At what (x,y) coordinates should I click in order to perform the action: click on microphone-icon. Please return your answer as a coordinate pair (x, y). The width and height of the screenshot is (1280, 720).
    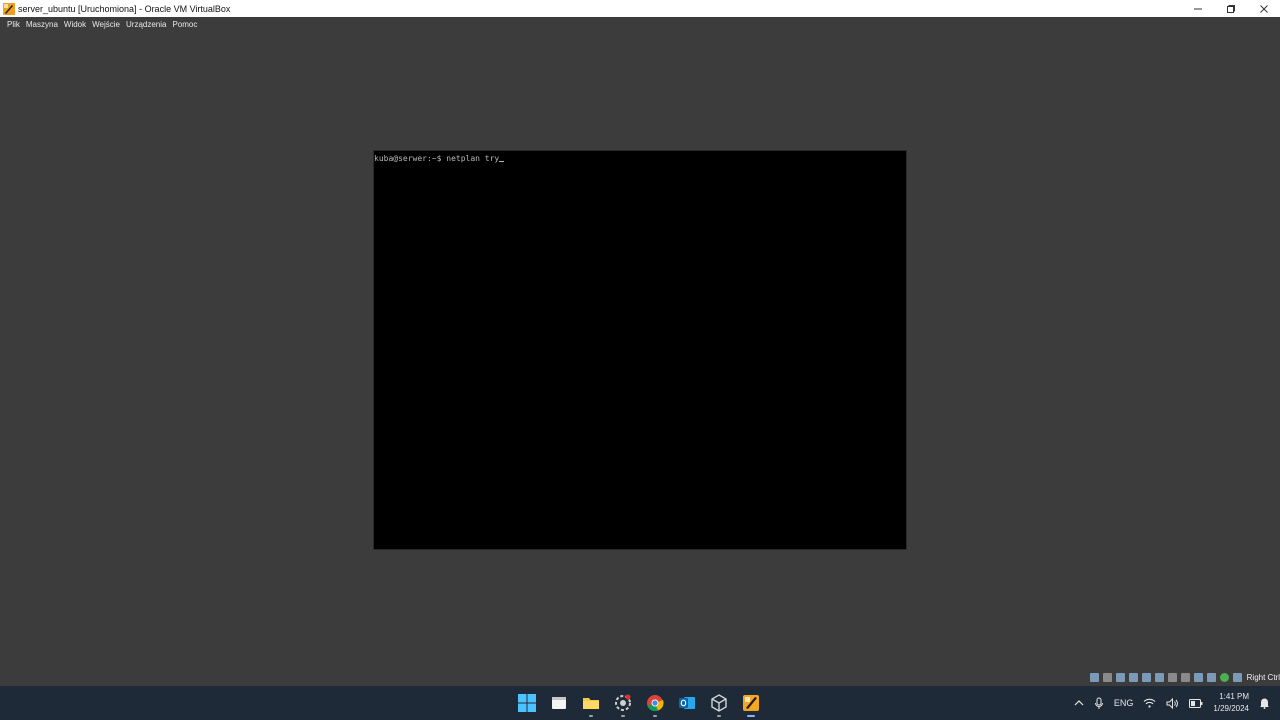
    Looking at the image, I should click on (1098, 703).